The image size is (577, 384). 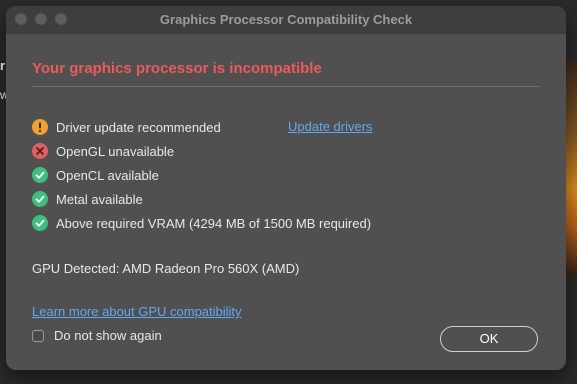 I want to click on title-bar: Graphics Processor Compatibility Check, so click(x=286, y=20).